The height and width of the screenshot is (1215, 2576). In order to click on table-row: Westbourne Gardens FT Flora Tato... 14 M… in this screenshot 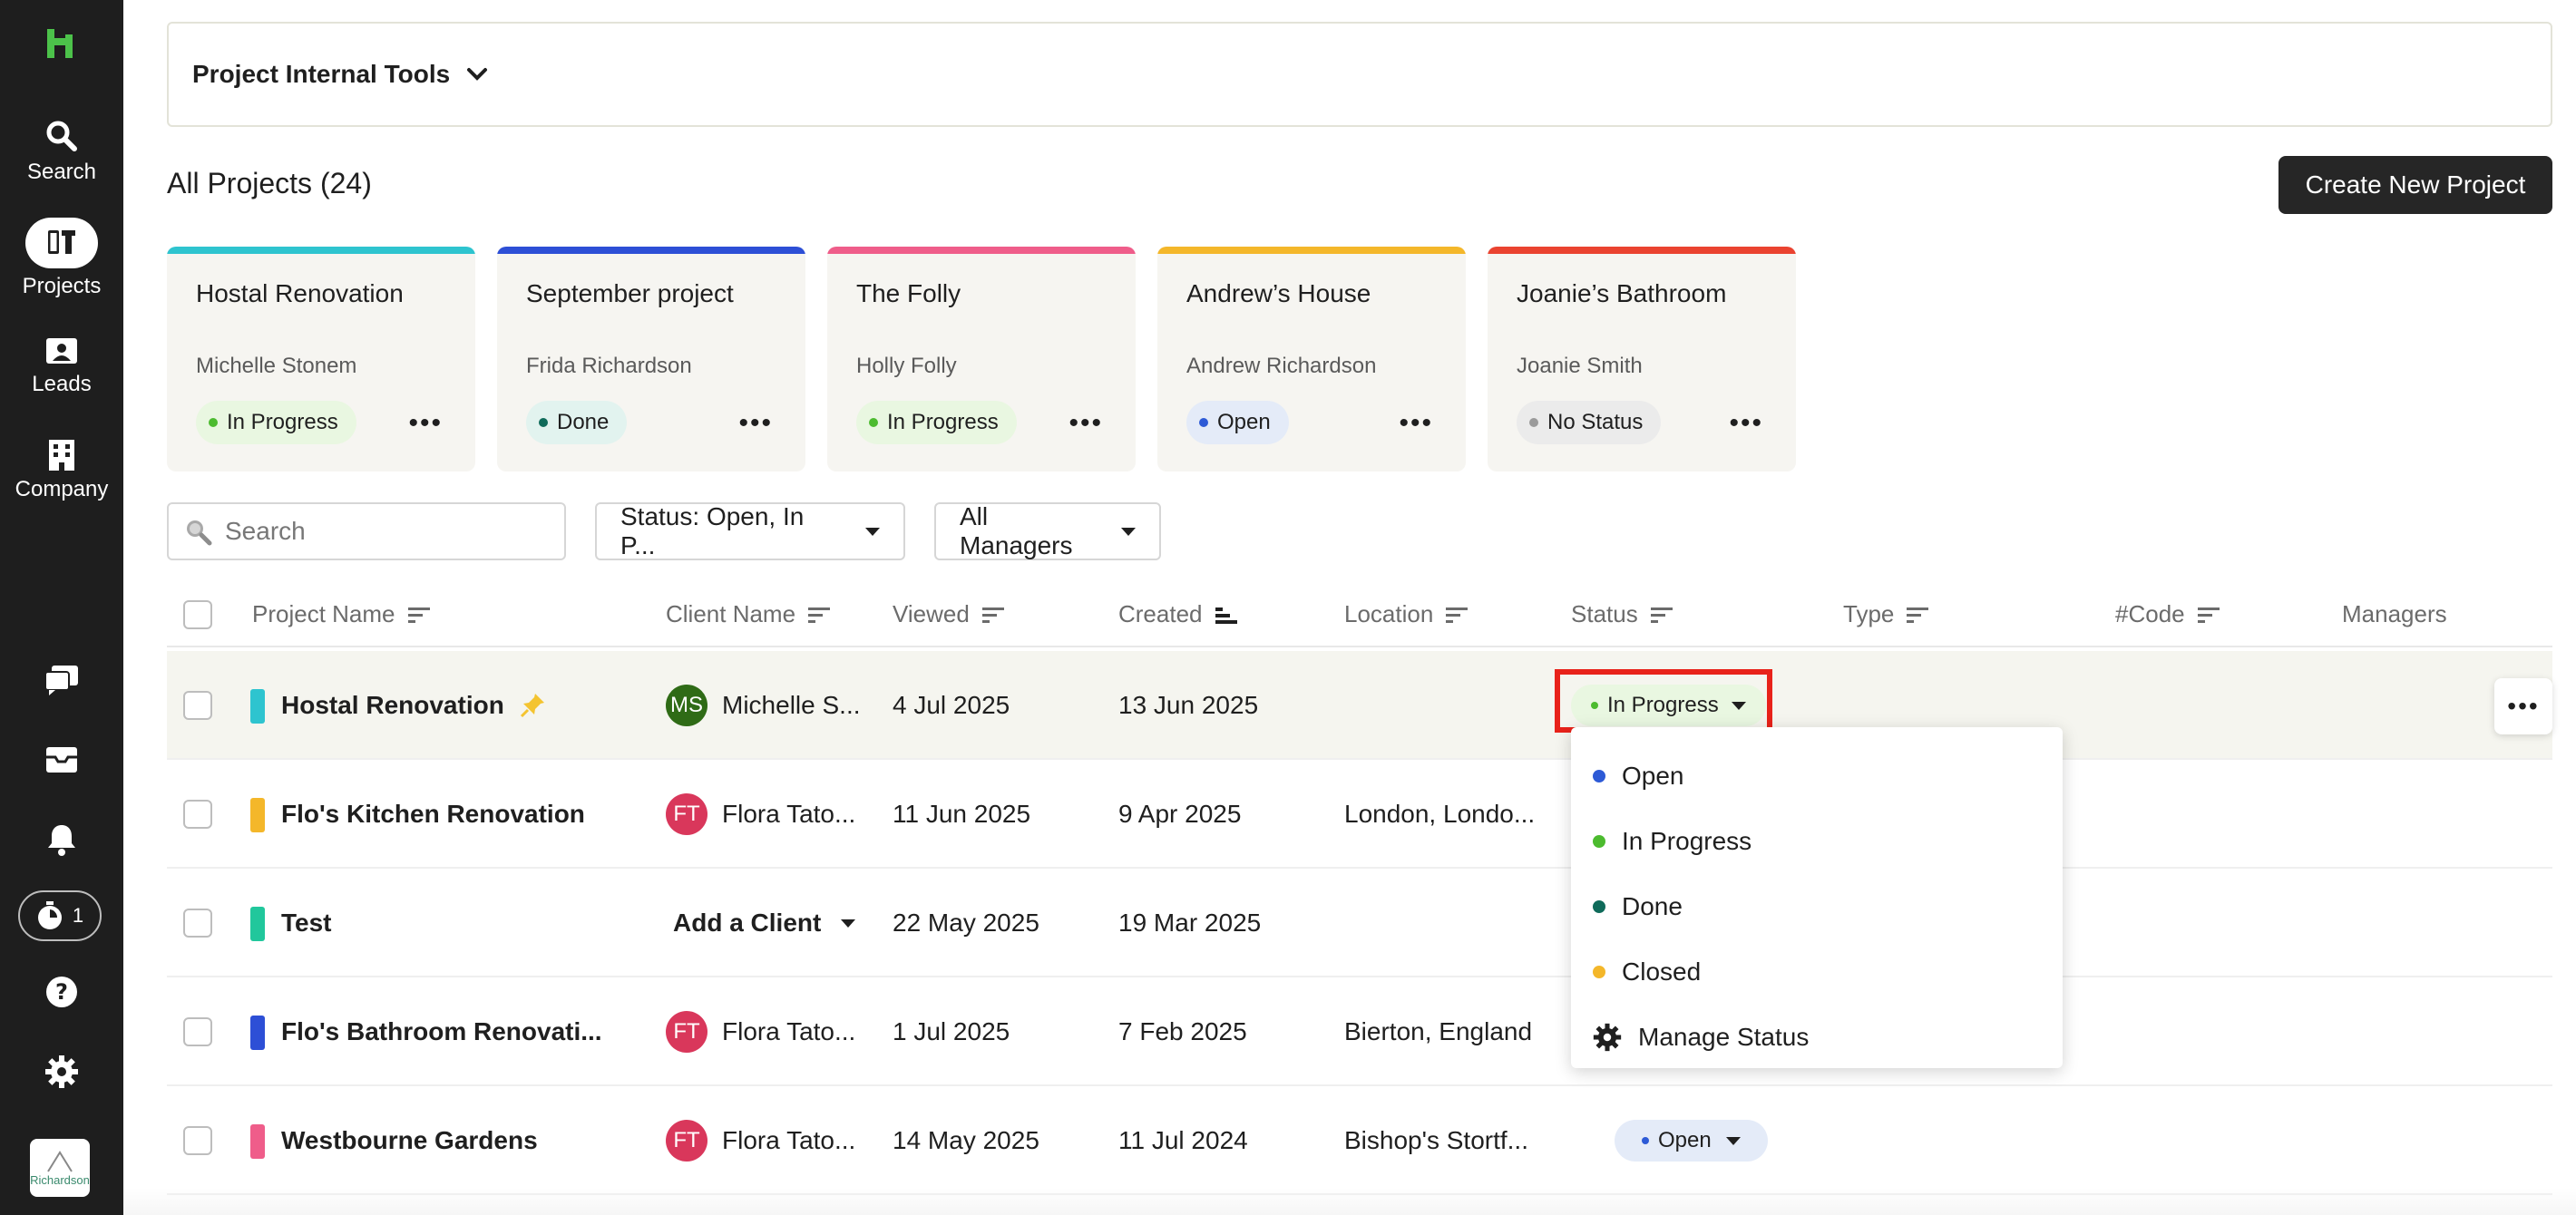, I will do `click(1359, 1141)`.